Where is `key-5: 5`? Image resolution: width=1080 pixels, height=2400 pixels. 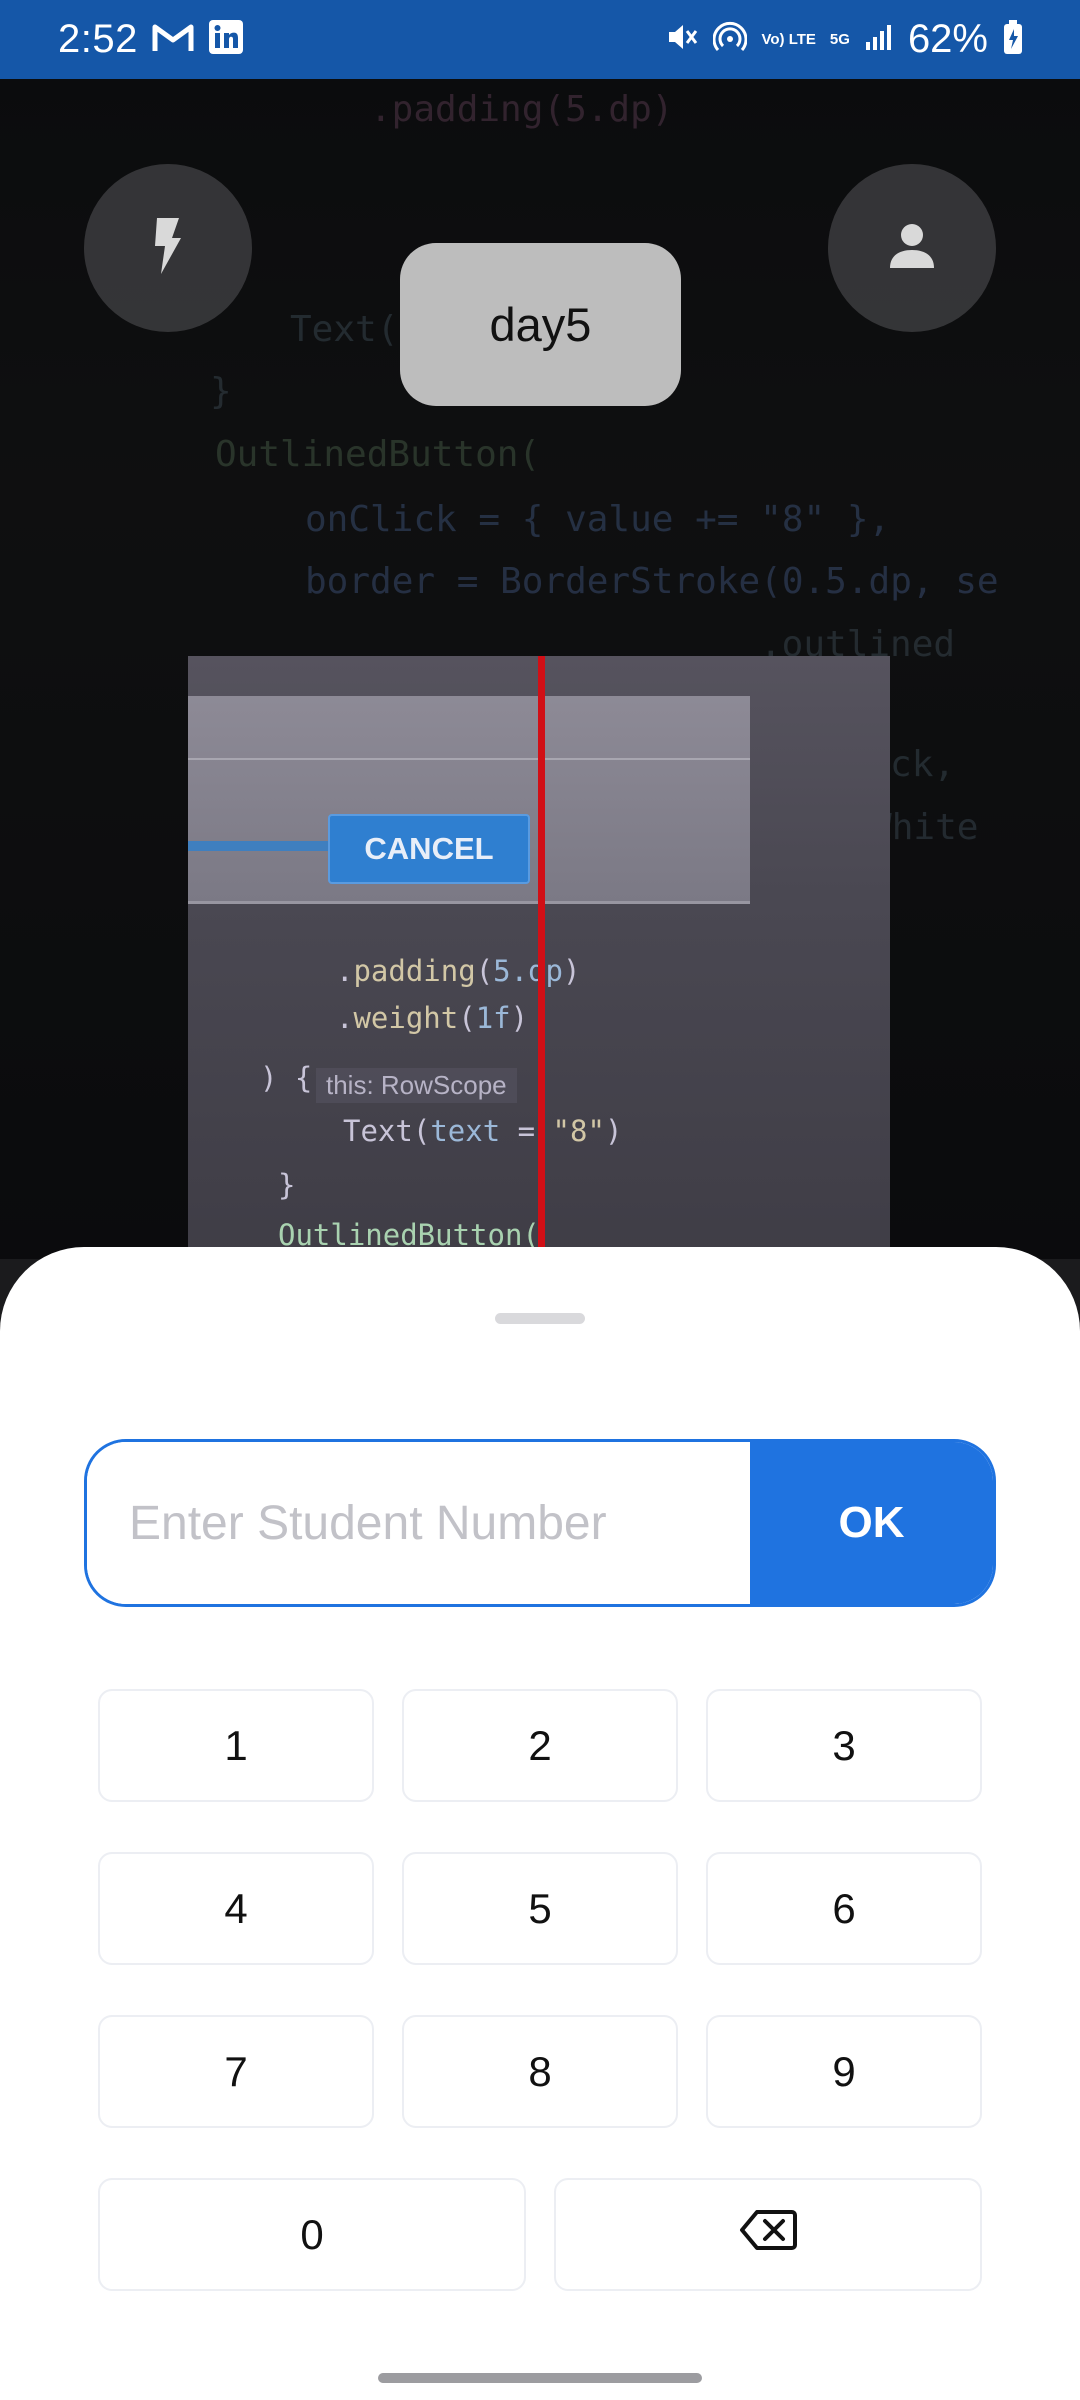
key-5: 5 is located at coordinates (540, 1908).